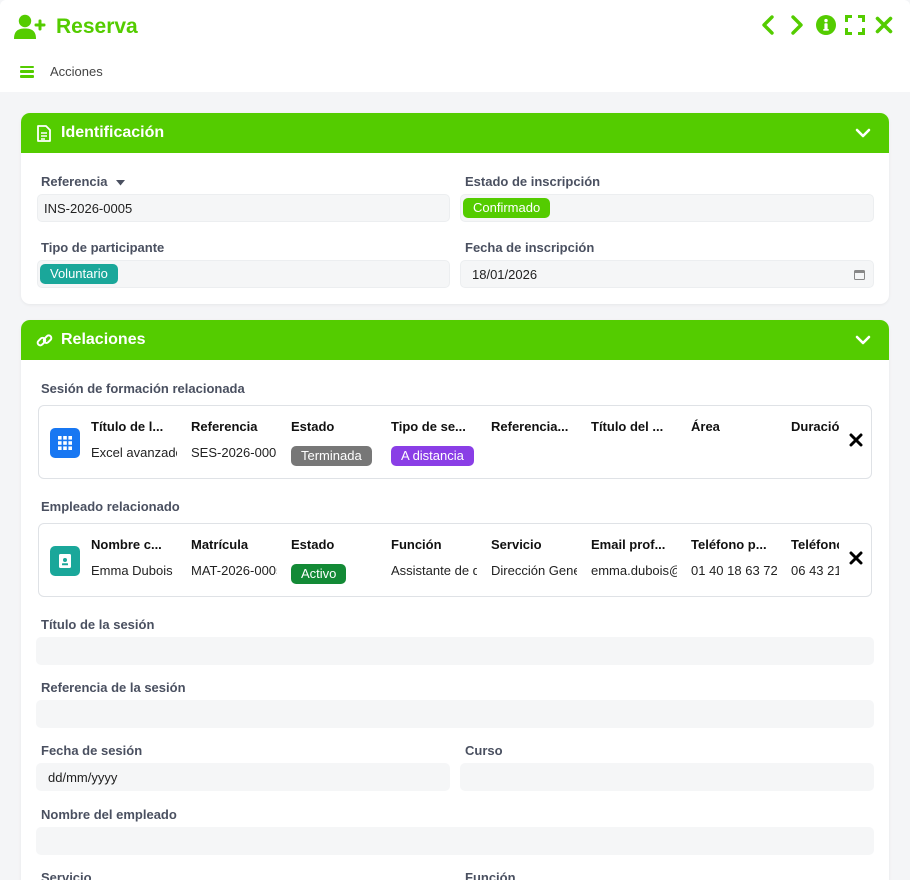 Image resolution: width=910 pixels, height=880 pixels. What do you see at coordinates (815, 544) in the screenshot?
I see `column-header: Teléfono` at bounding box center [815, 544].